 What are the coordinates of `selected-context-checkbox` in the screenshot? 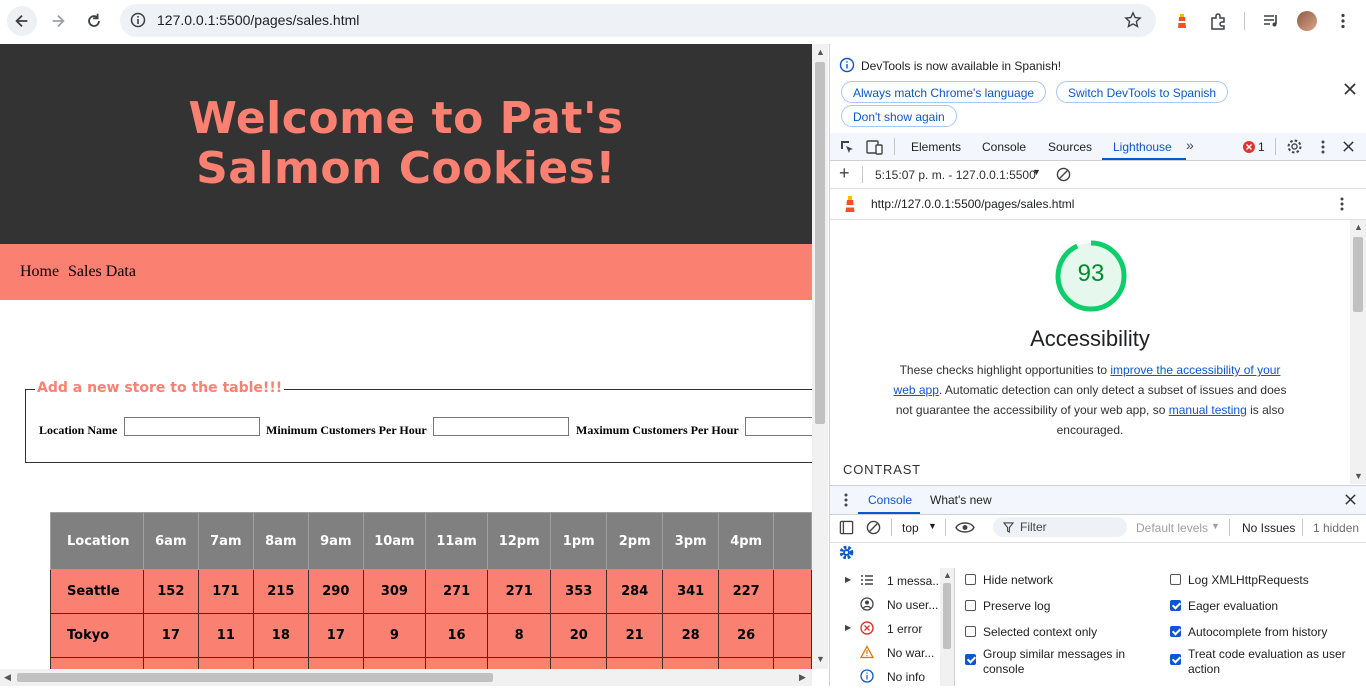 It's located at (970, 631).